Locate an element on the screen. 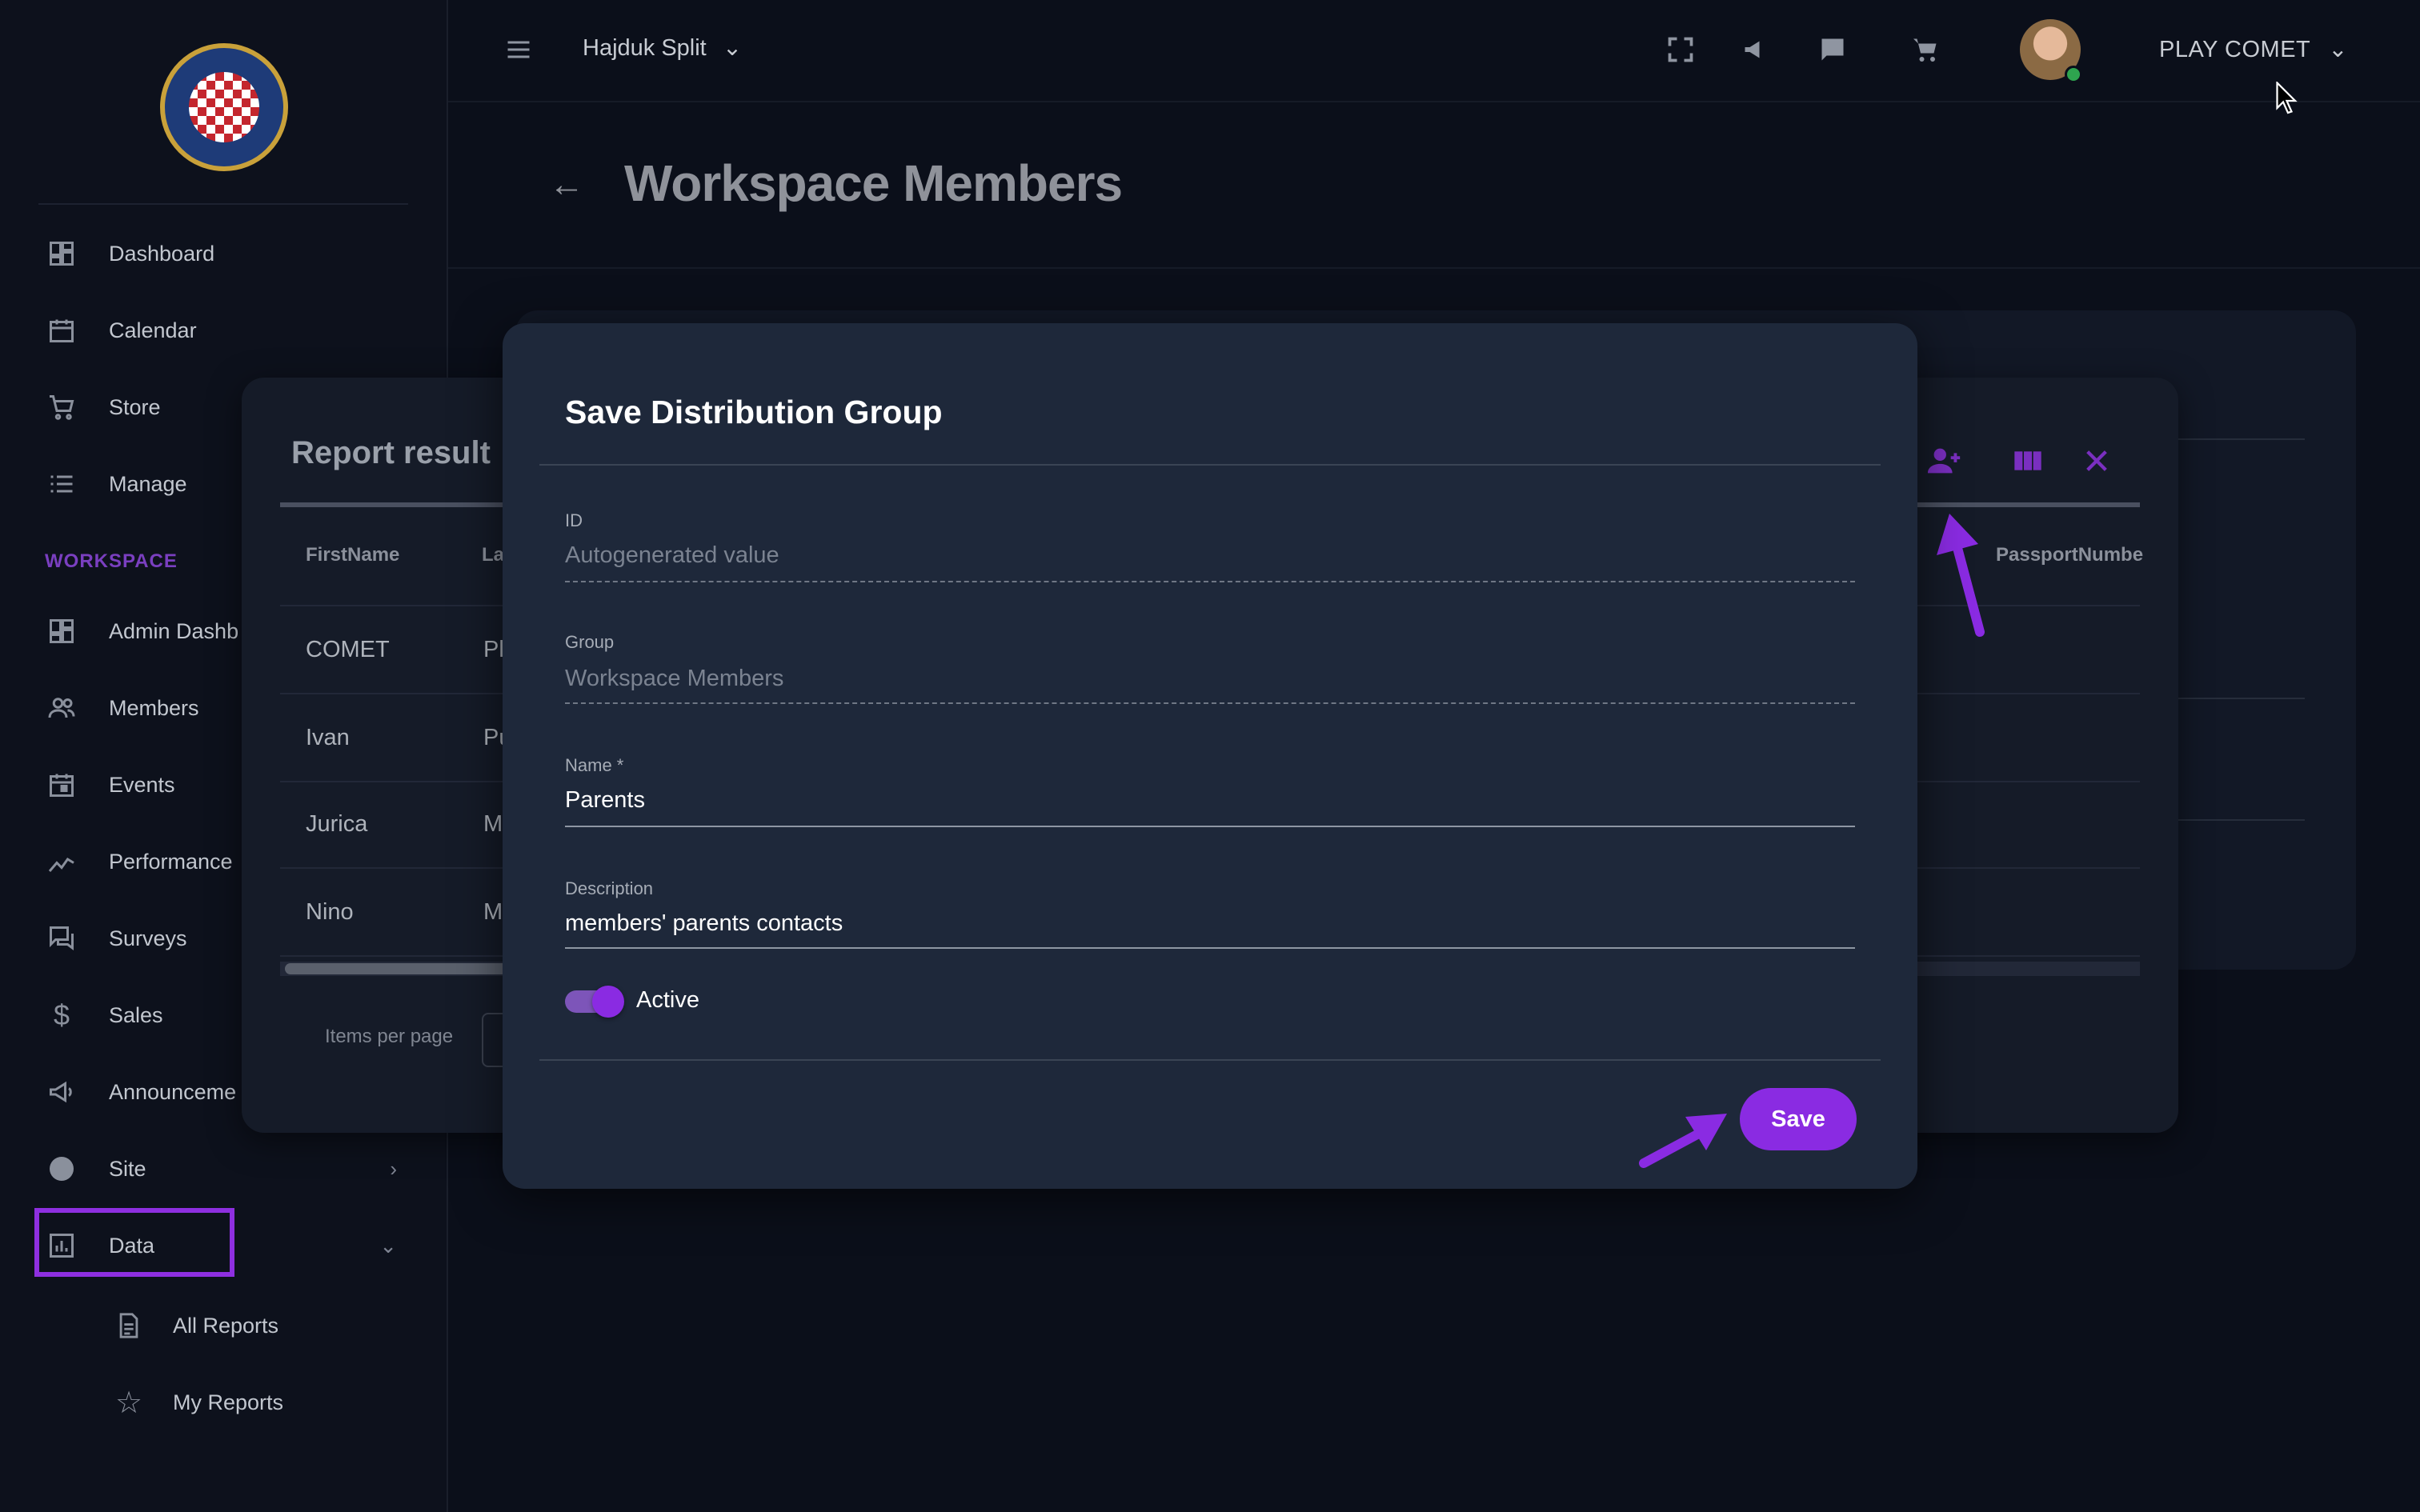  back-arrow-icon: ← is located at coordinates (566, 185).